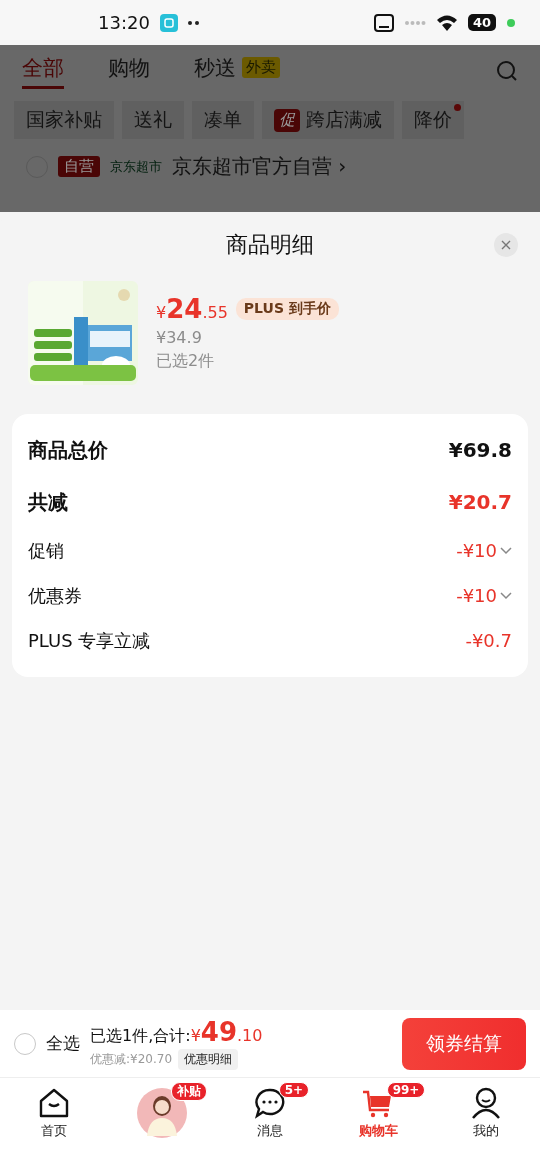  What do you see at coordinates (488, 640) in the screenshot?
I see `summary-value: -¥0.7` at bounding box center [488, 640].